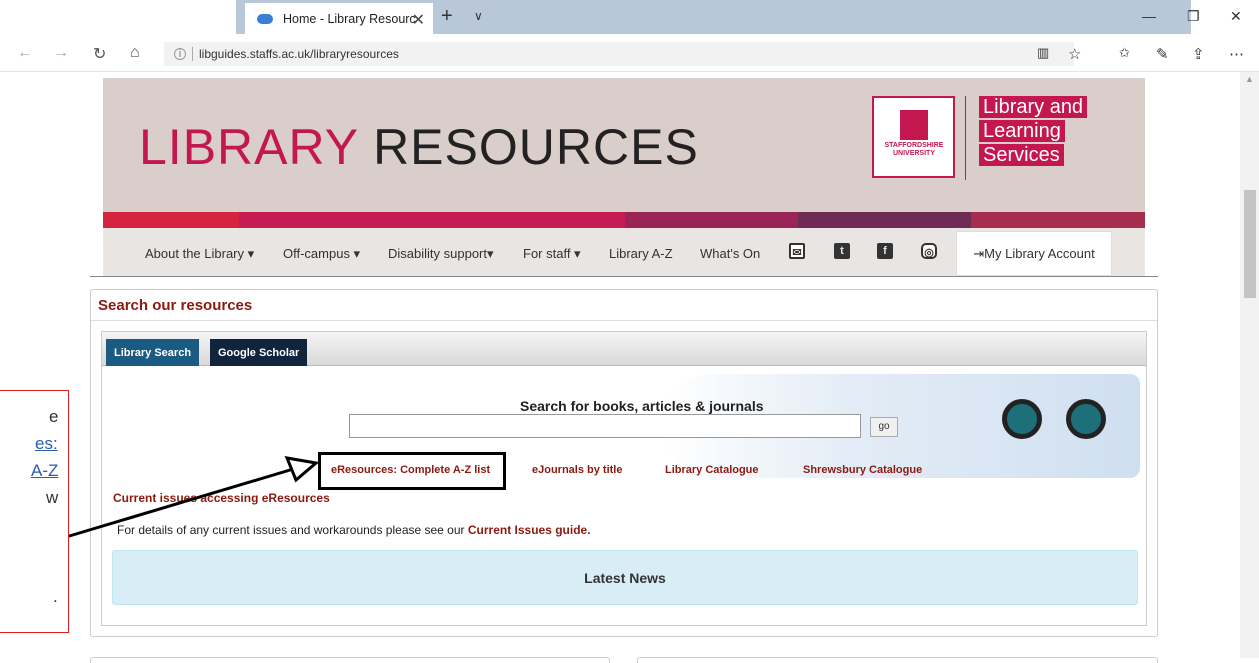 Image resolution: width=1259 pixels, height=663 pixels. Describe the element at coordinates (183, 502) in the screenshot. I see `arrow-line` at that location.